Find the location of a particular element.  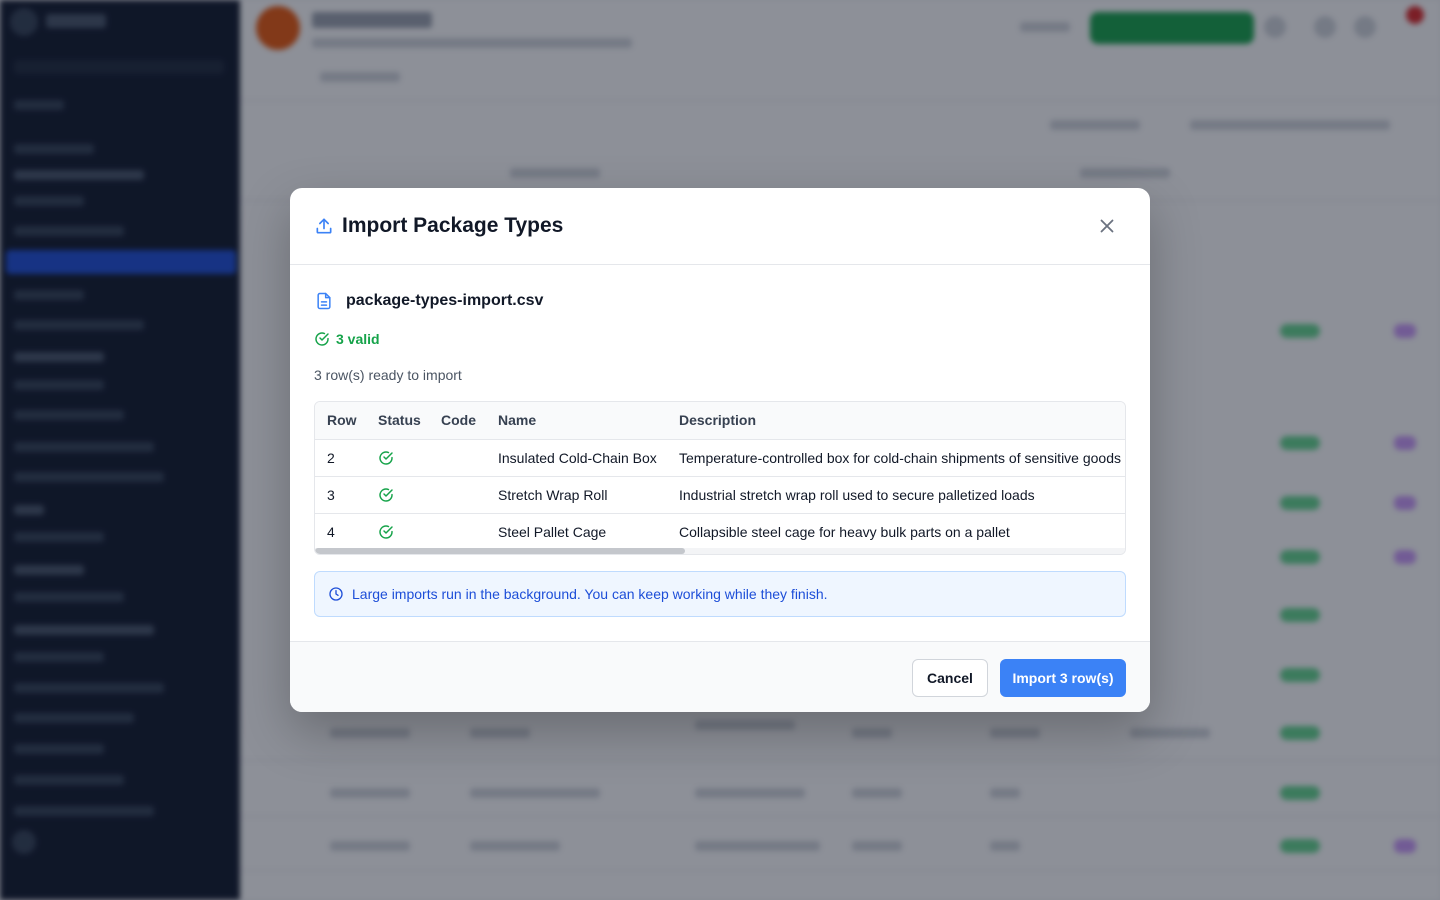

column-header-status: Status is located at coordinates (397, 421).